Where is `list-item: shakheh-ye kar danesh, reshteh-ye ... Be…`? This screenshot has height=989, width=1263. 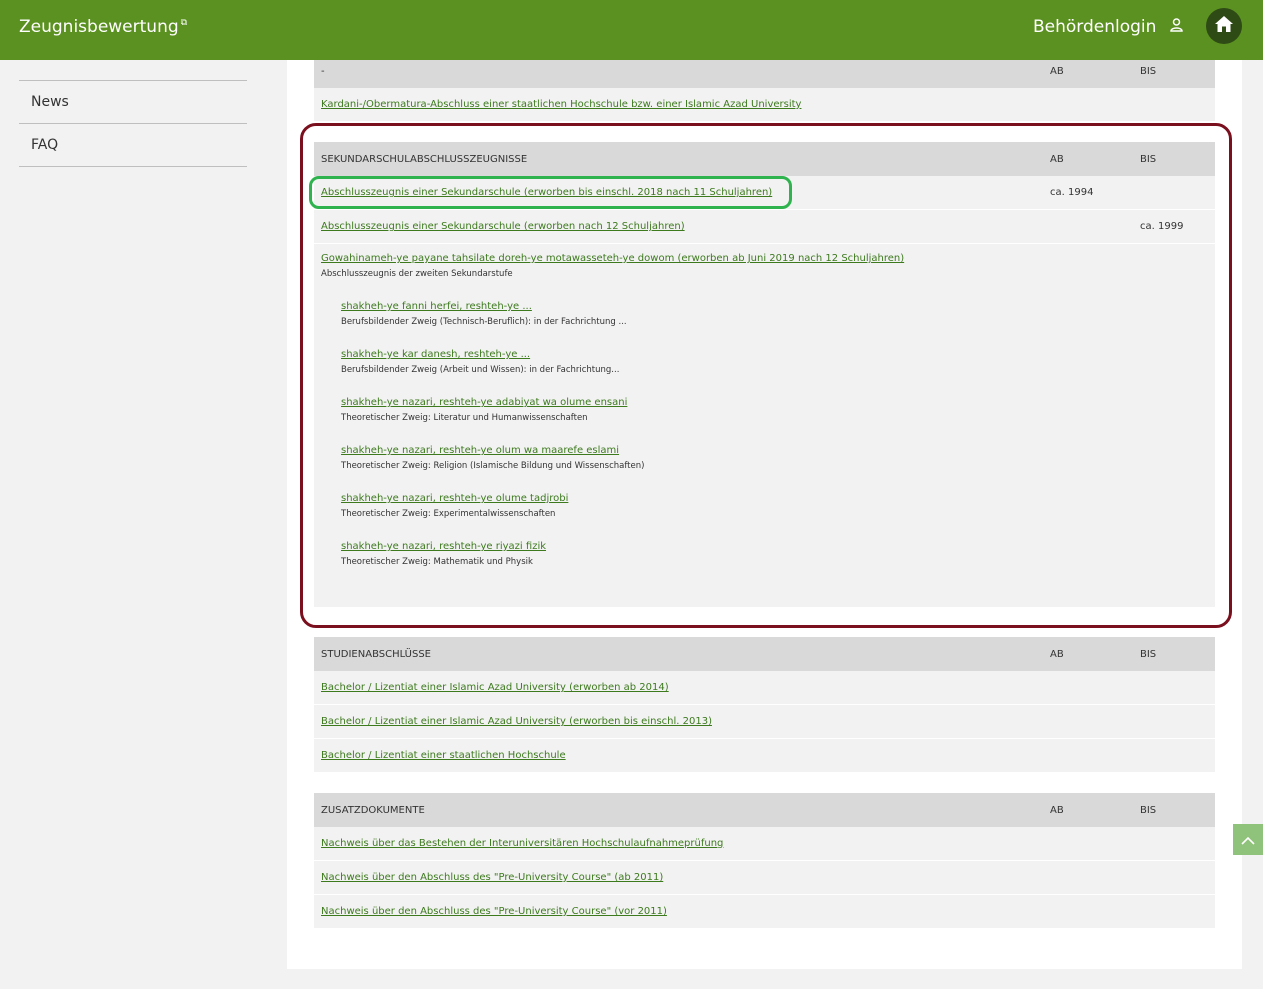 list-item: shakheh-ye kar danesh, reshteh-ye ... Be… is located at coordinates (764, 362).